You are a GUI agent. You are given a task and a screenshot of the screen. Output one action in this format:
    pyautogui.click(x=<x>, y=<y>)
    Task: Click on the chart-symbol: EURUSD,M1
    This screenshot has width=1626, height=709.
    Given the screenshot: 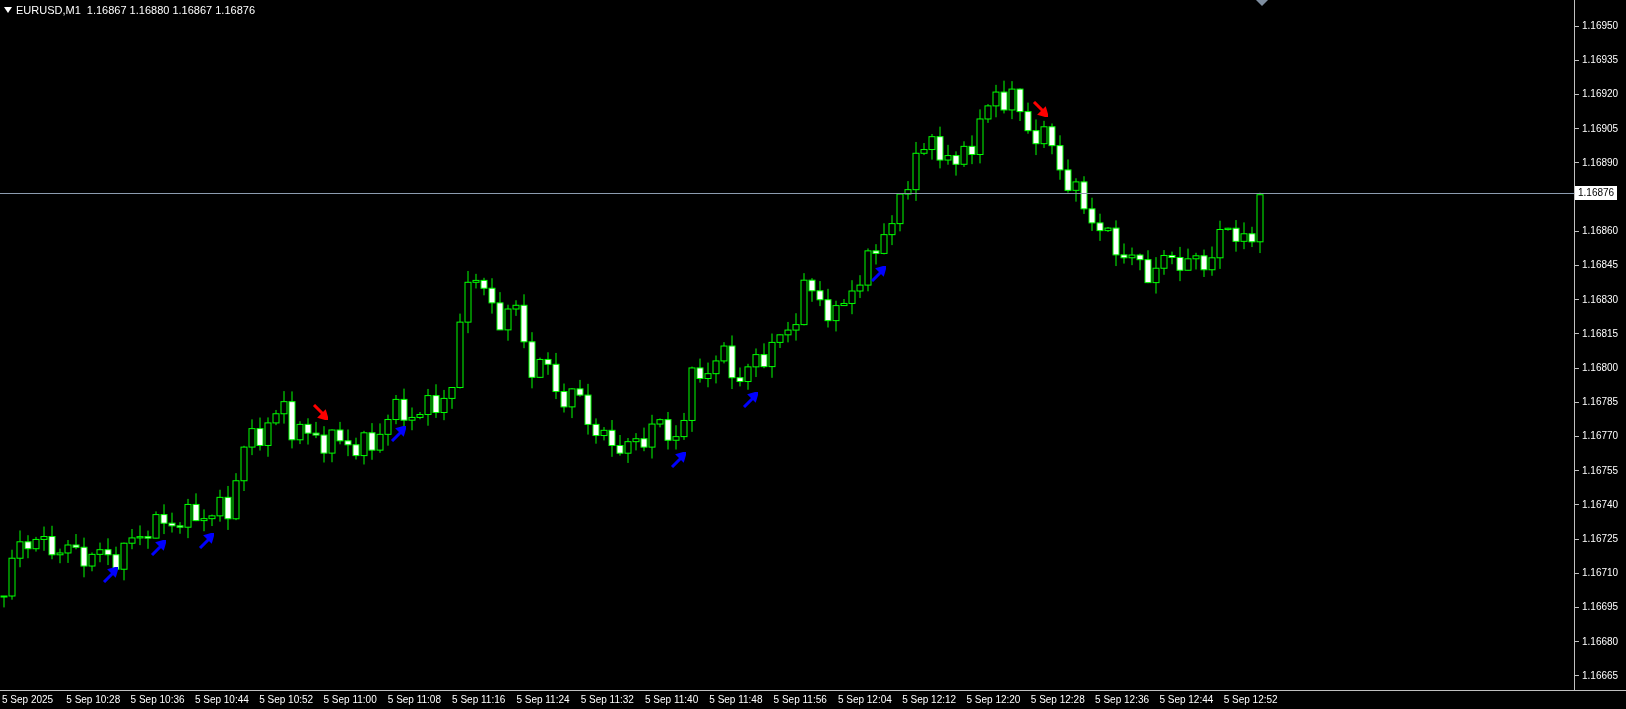 What is the action you would take?
    pyautogui.click(x=48, y=10)
    